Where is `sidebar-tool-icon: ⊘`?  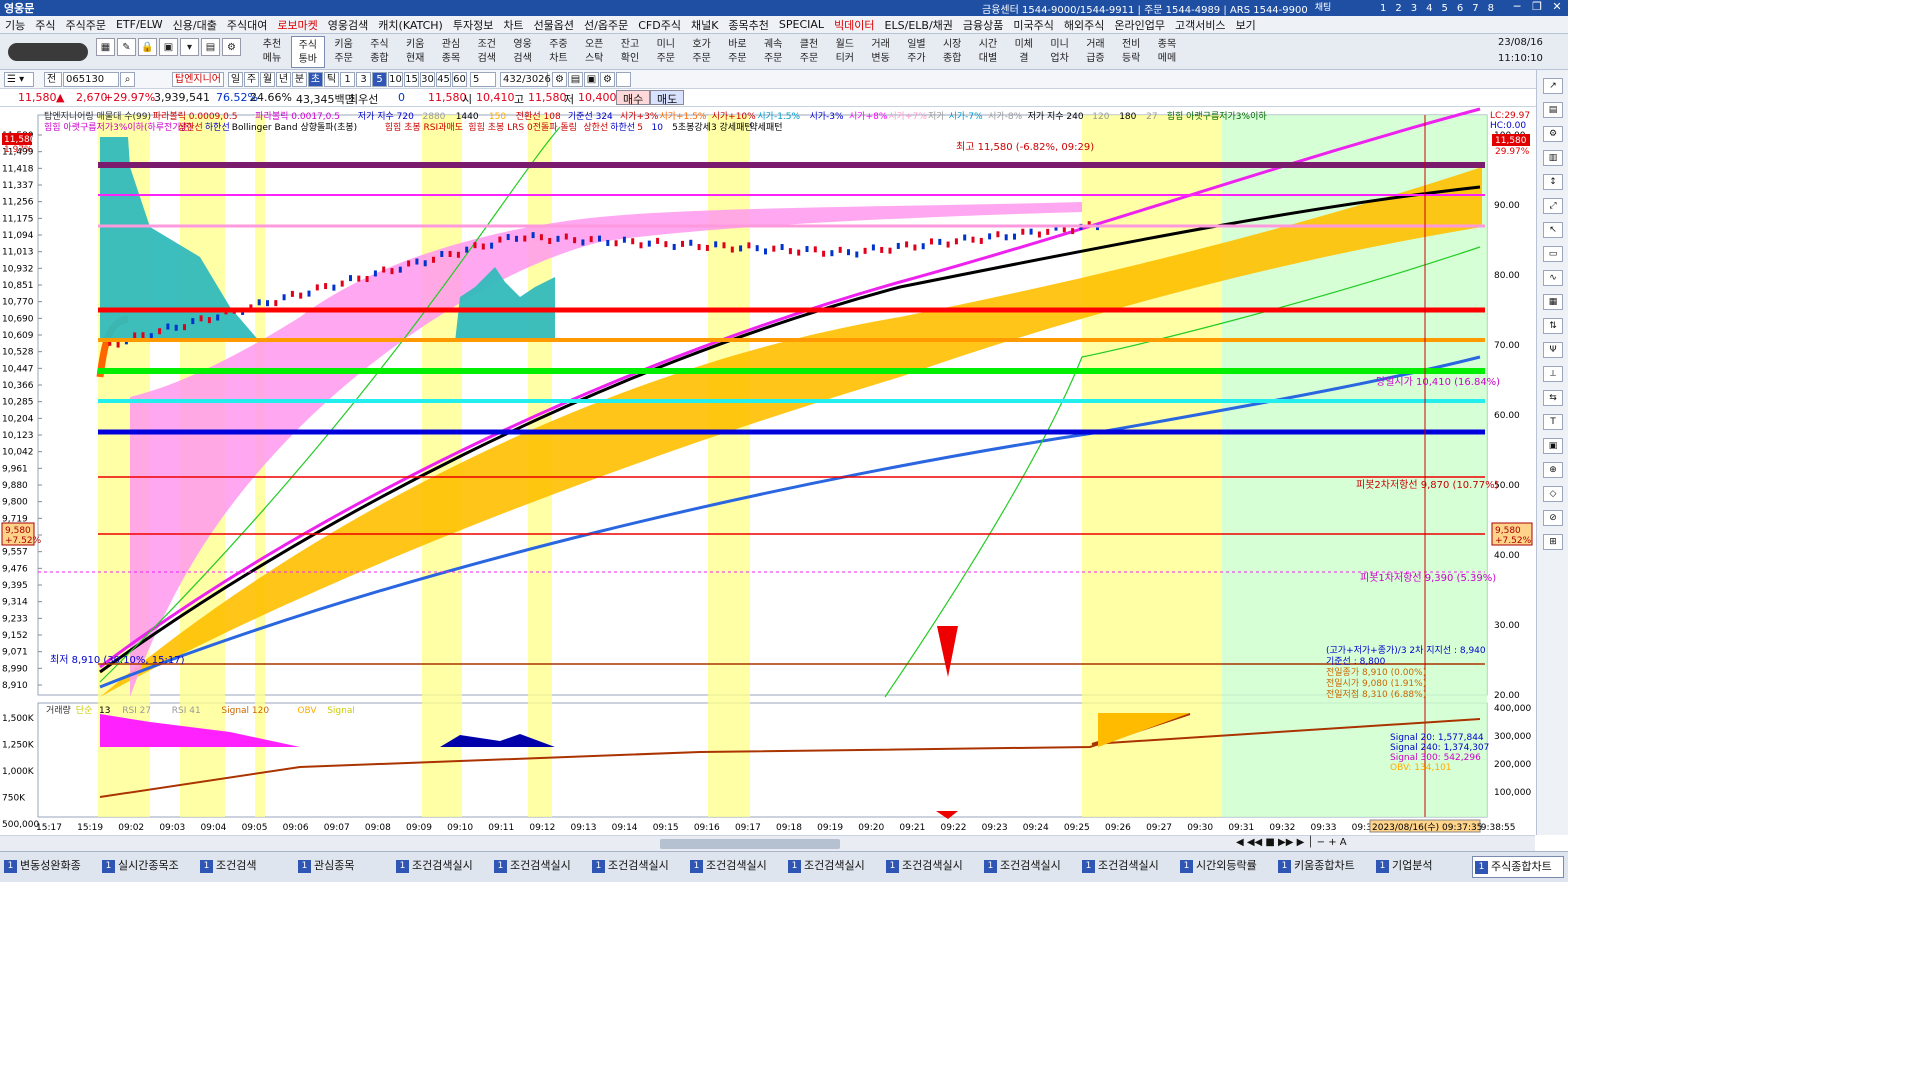
sidebar-tool-icon: ⊘ is located at coordinates (1553, 518).